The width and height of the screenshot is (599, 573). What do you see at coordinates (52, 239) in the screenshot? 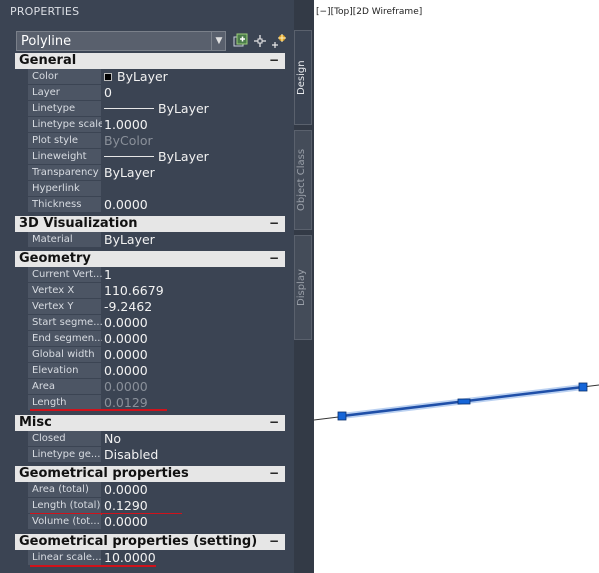
I see `prop-name: Material` at bounding box center [52, 239].